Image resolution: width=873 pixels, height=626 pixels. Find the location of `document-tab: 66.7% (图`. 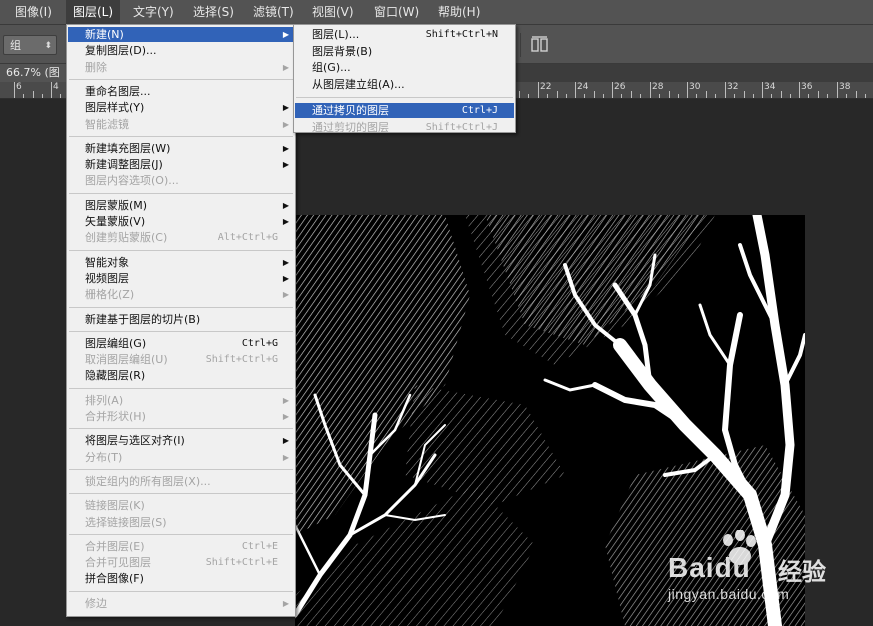

document-tab: 66.7% (图 is located at coordinates (33, 73).